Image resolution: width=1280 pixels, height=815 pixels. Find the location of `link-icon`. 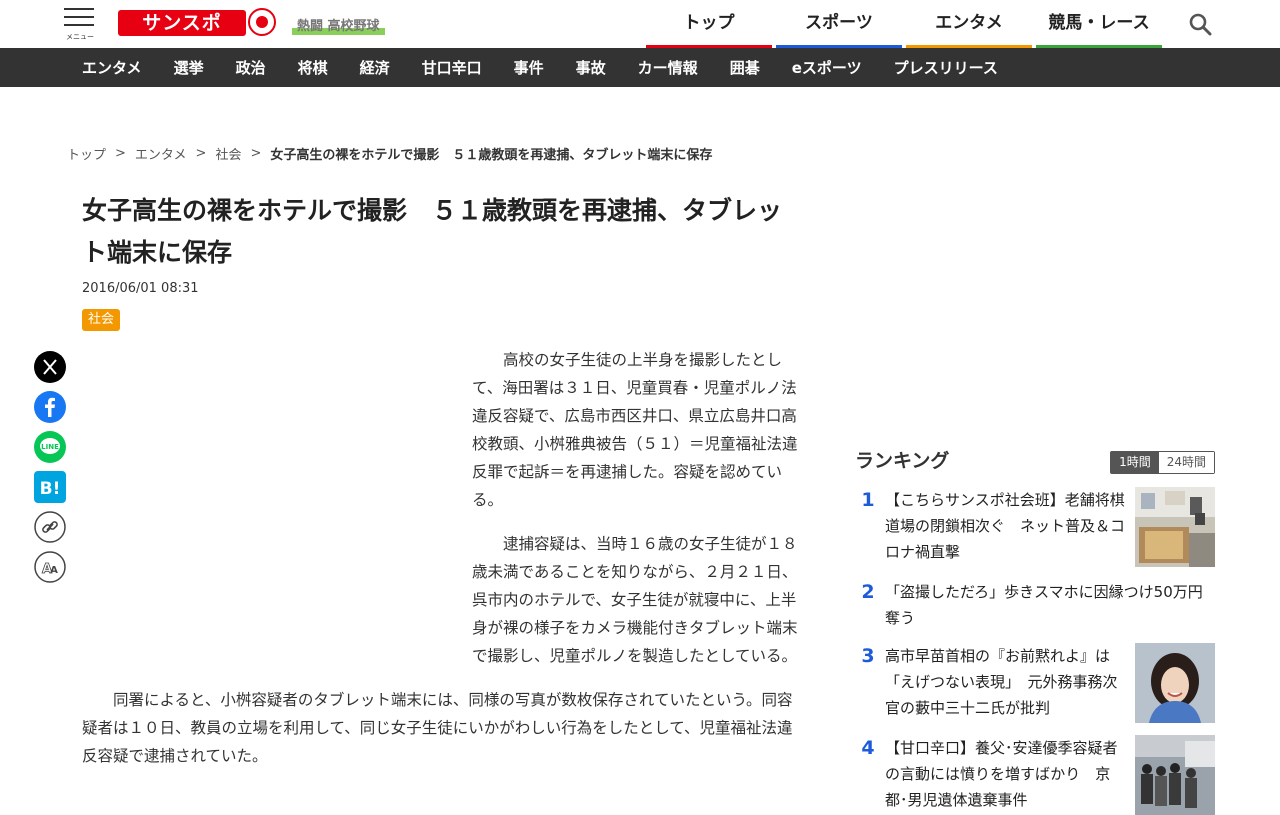

link-icon is located at coordinates (50, 527).